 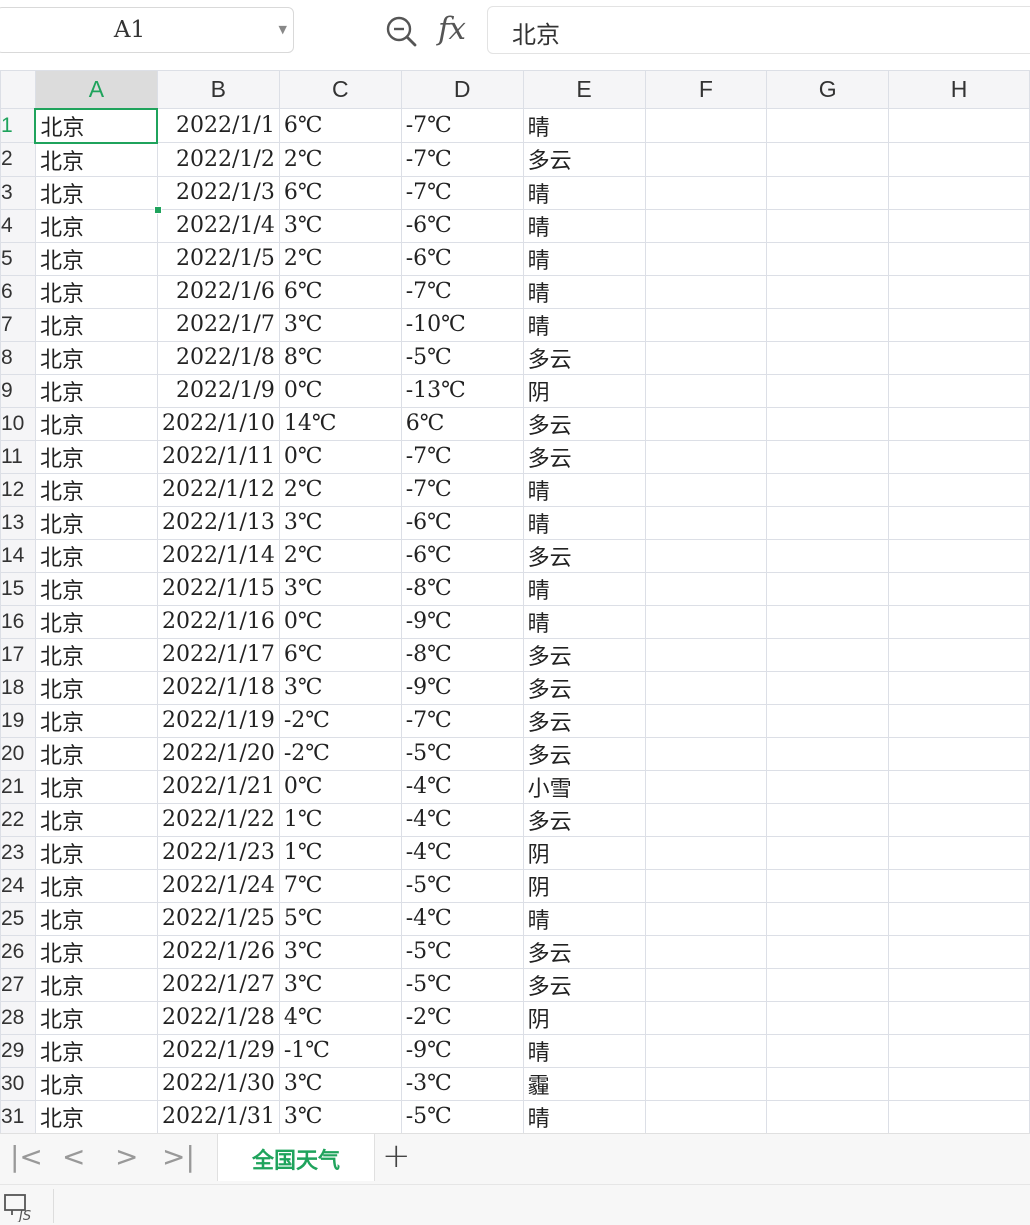 I want to click on cell-c: 6℃, so click(x=340, y=192).